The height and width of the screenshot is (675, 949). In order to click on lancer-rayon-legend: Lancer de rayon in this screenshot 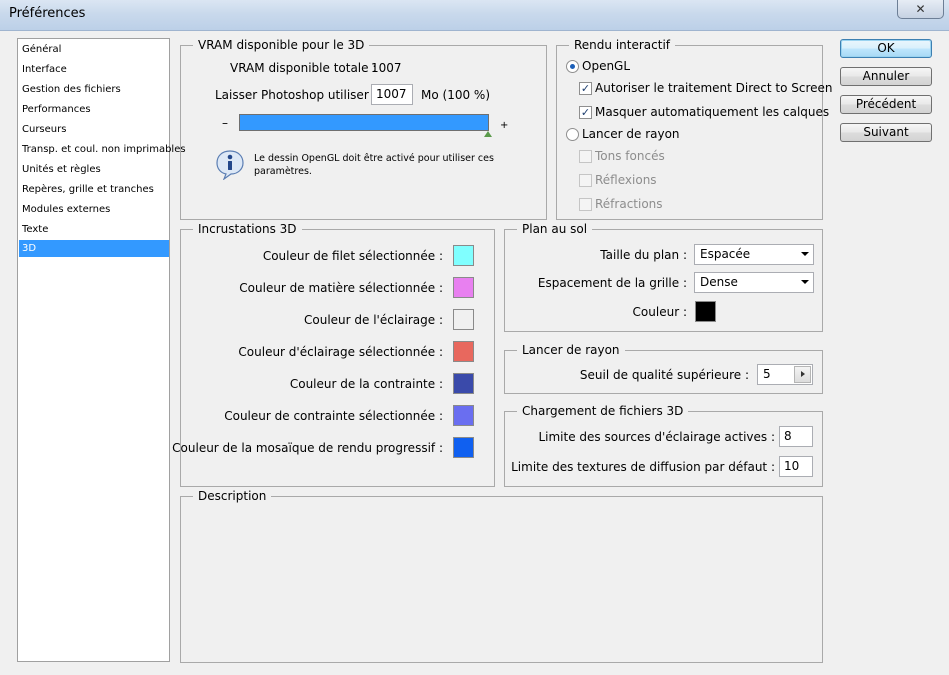, I will do `click(571, 350)`.